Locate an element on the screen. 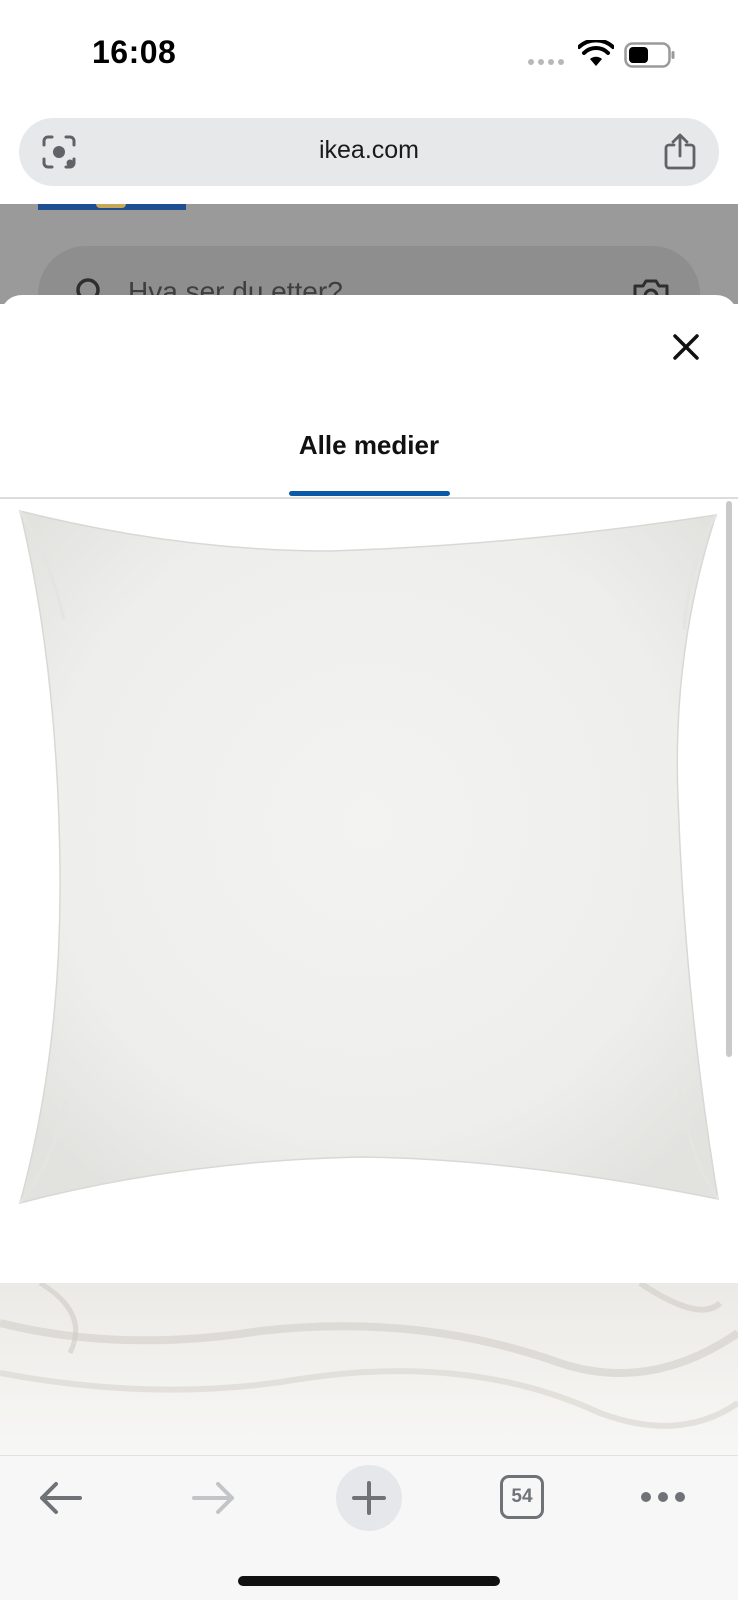  home-indicator is located at coordinates (369, 1581).